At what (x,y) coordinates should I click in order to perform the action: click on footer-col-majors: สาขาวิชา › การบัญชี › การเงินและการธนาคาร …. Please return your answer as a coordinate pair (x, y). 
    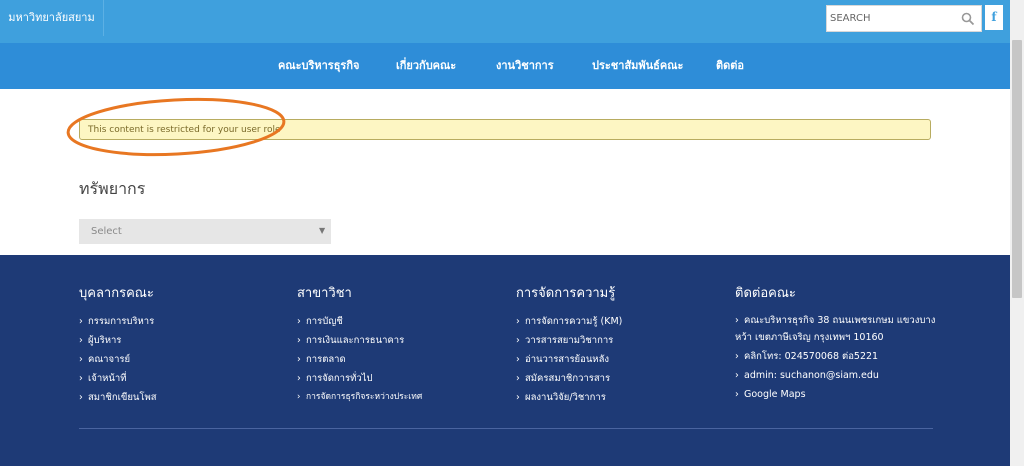
    Looking at the image, I should click on (359, 346).